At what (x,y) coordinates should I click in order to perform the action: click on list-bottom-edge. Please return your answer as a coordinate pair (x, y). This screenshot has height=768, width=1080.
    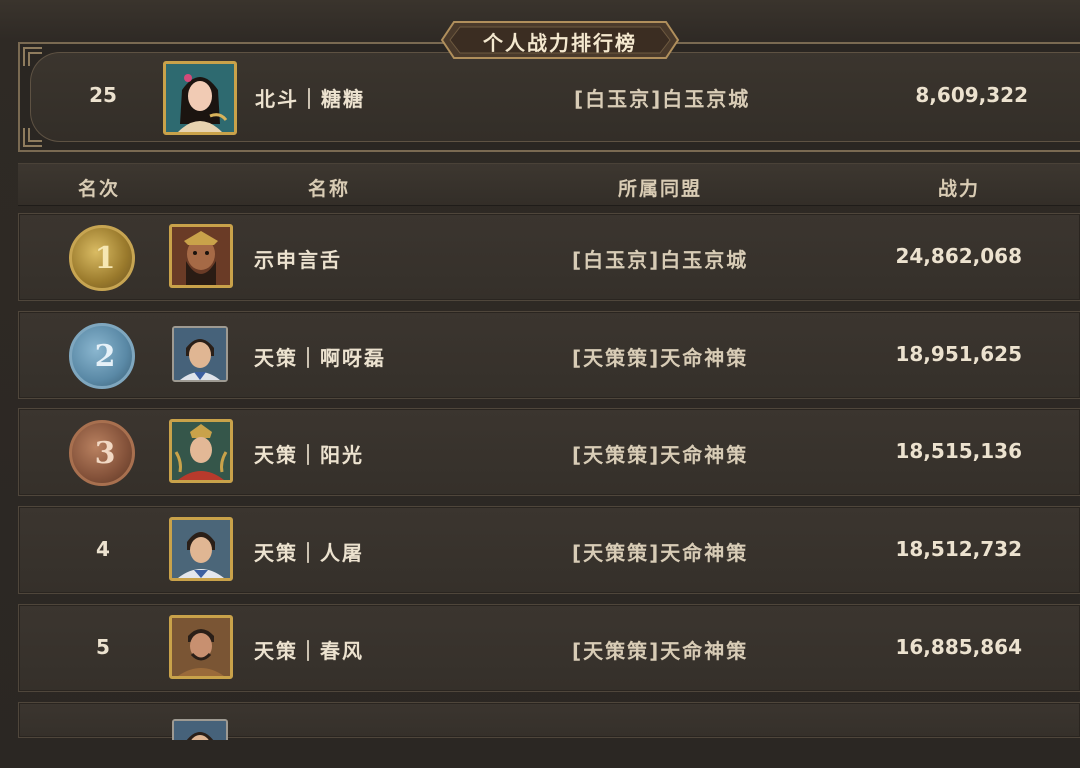
    Looking at the image, I should click on (540, 754).